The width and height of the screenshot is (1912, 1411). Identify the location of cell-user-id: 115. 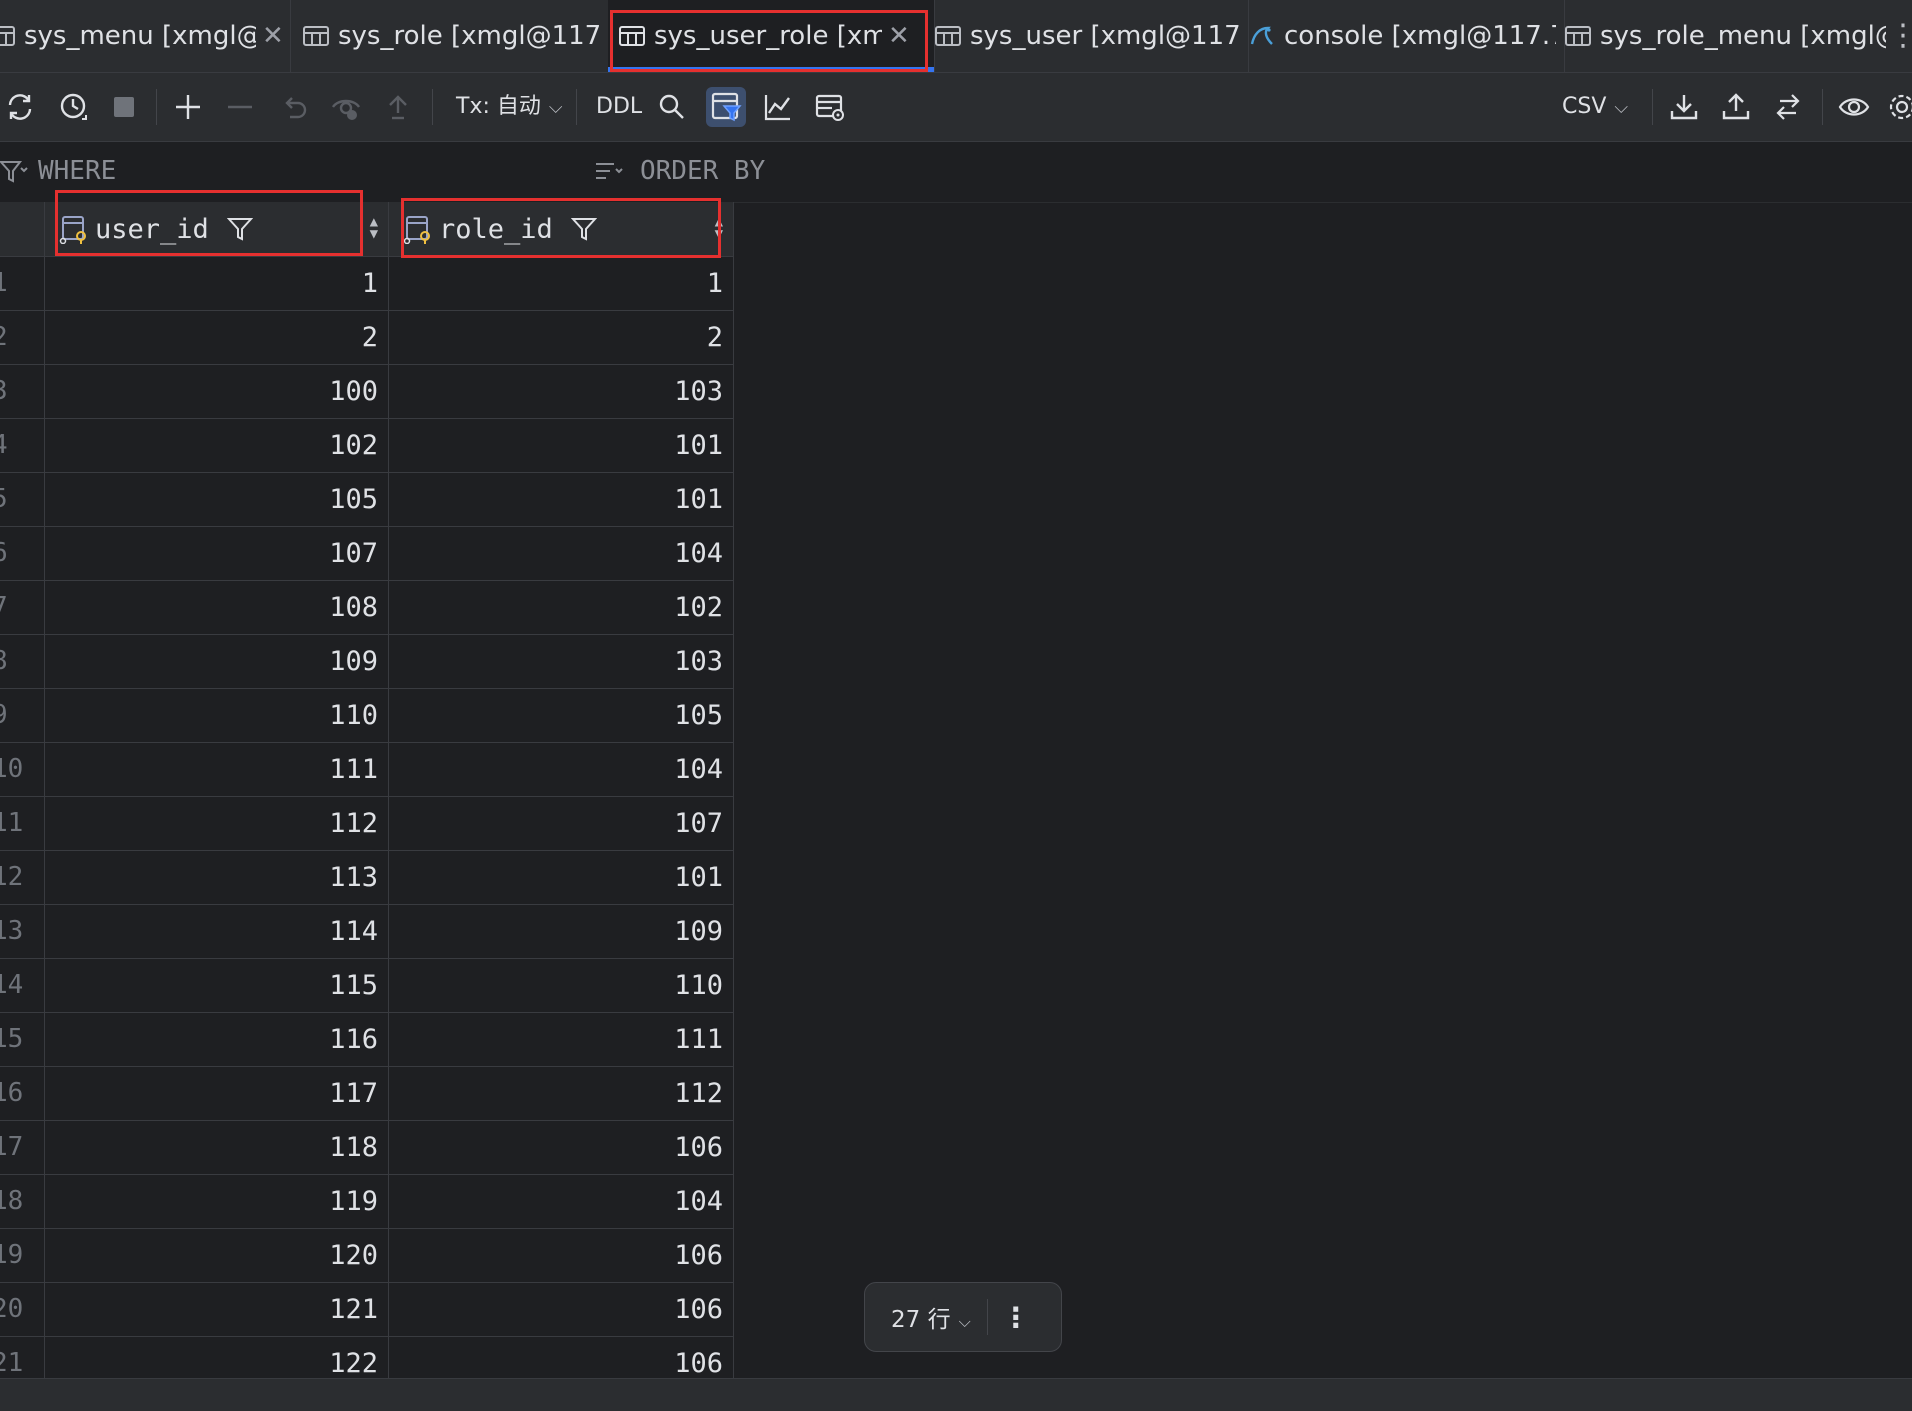
(217, 985).